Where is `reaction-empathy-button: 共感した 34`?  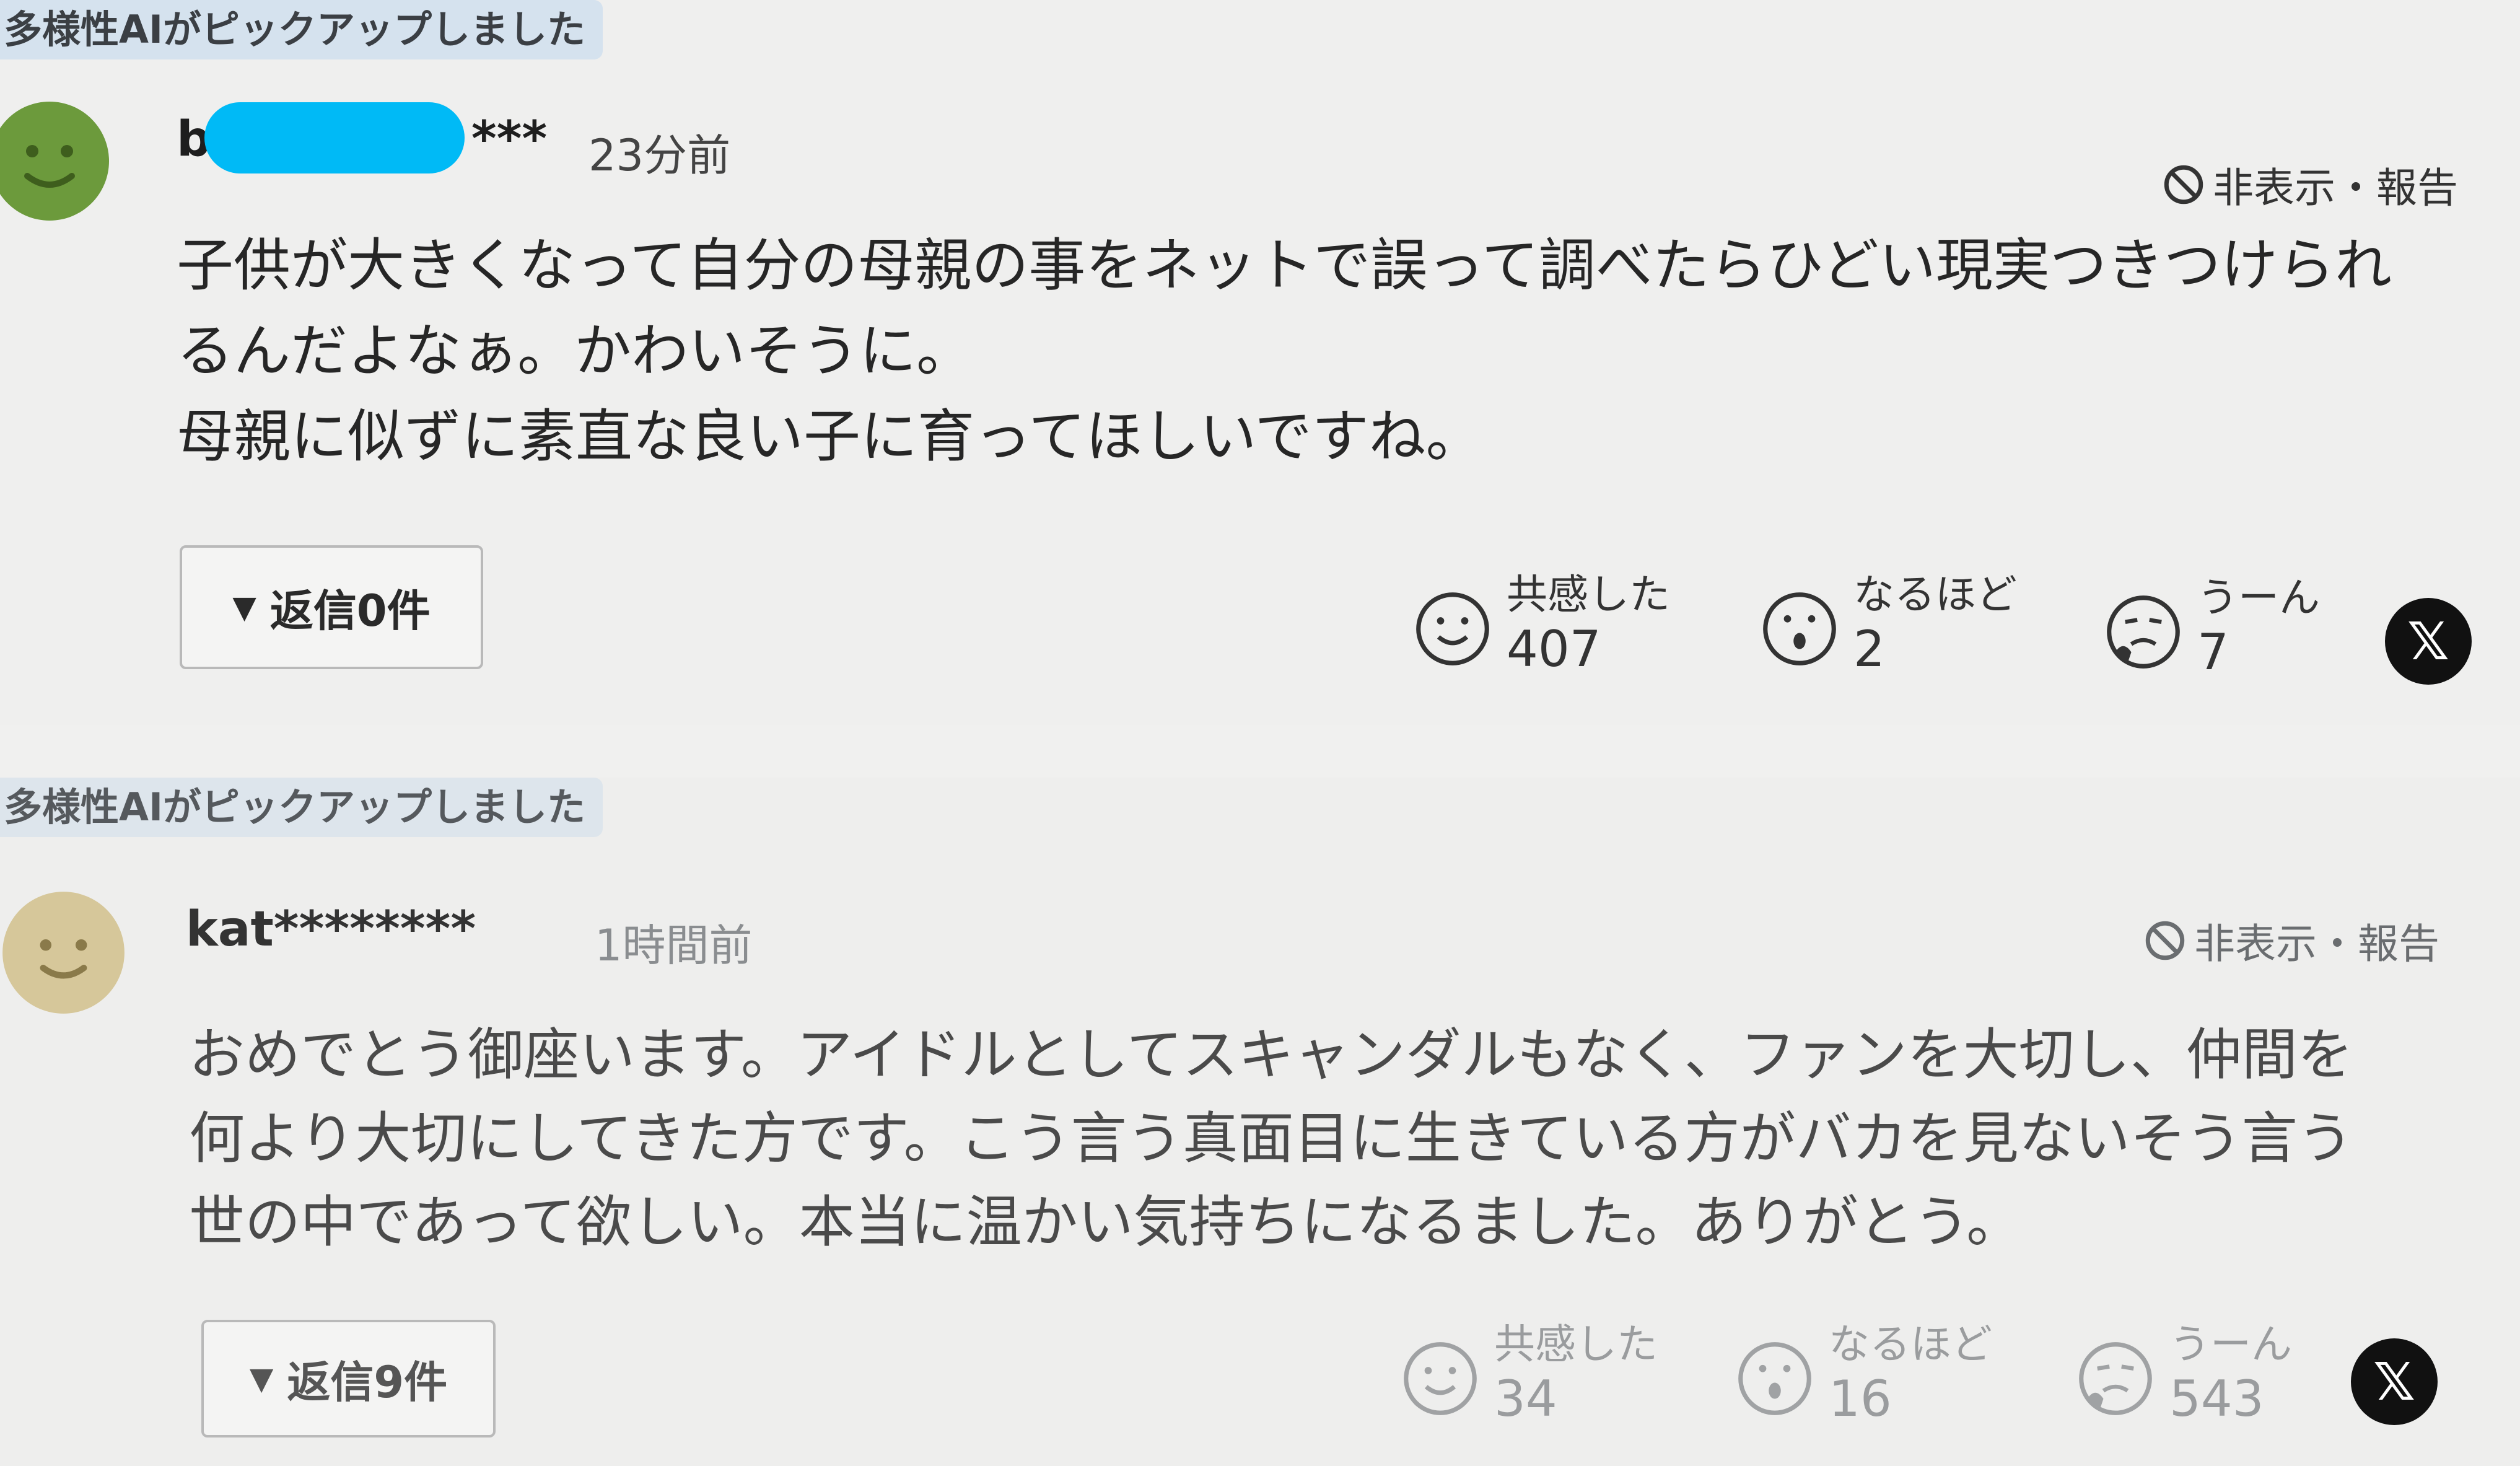 reaction-empathy-button: 共感した 34 is located at coordinates (1529, 1374).